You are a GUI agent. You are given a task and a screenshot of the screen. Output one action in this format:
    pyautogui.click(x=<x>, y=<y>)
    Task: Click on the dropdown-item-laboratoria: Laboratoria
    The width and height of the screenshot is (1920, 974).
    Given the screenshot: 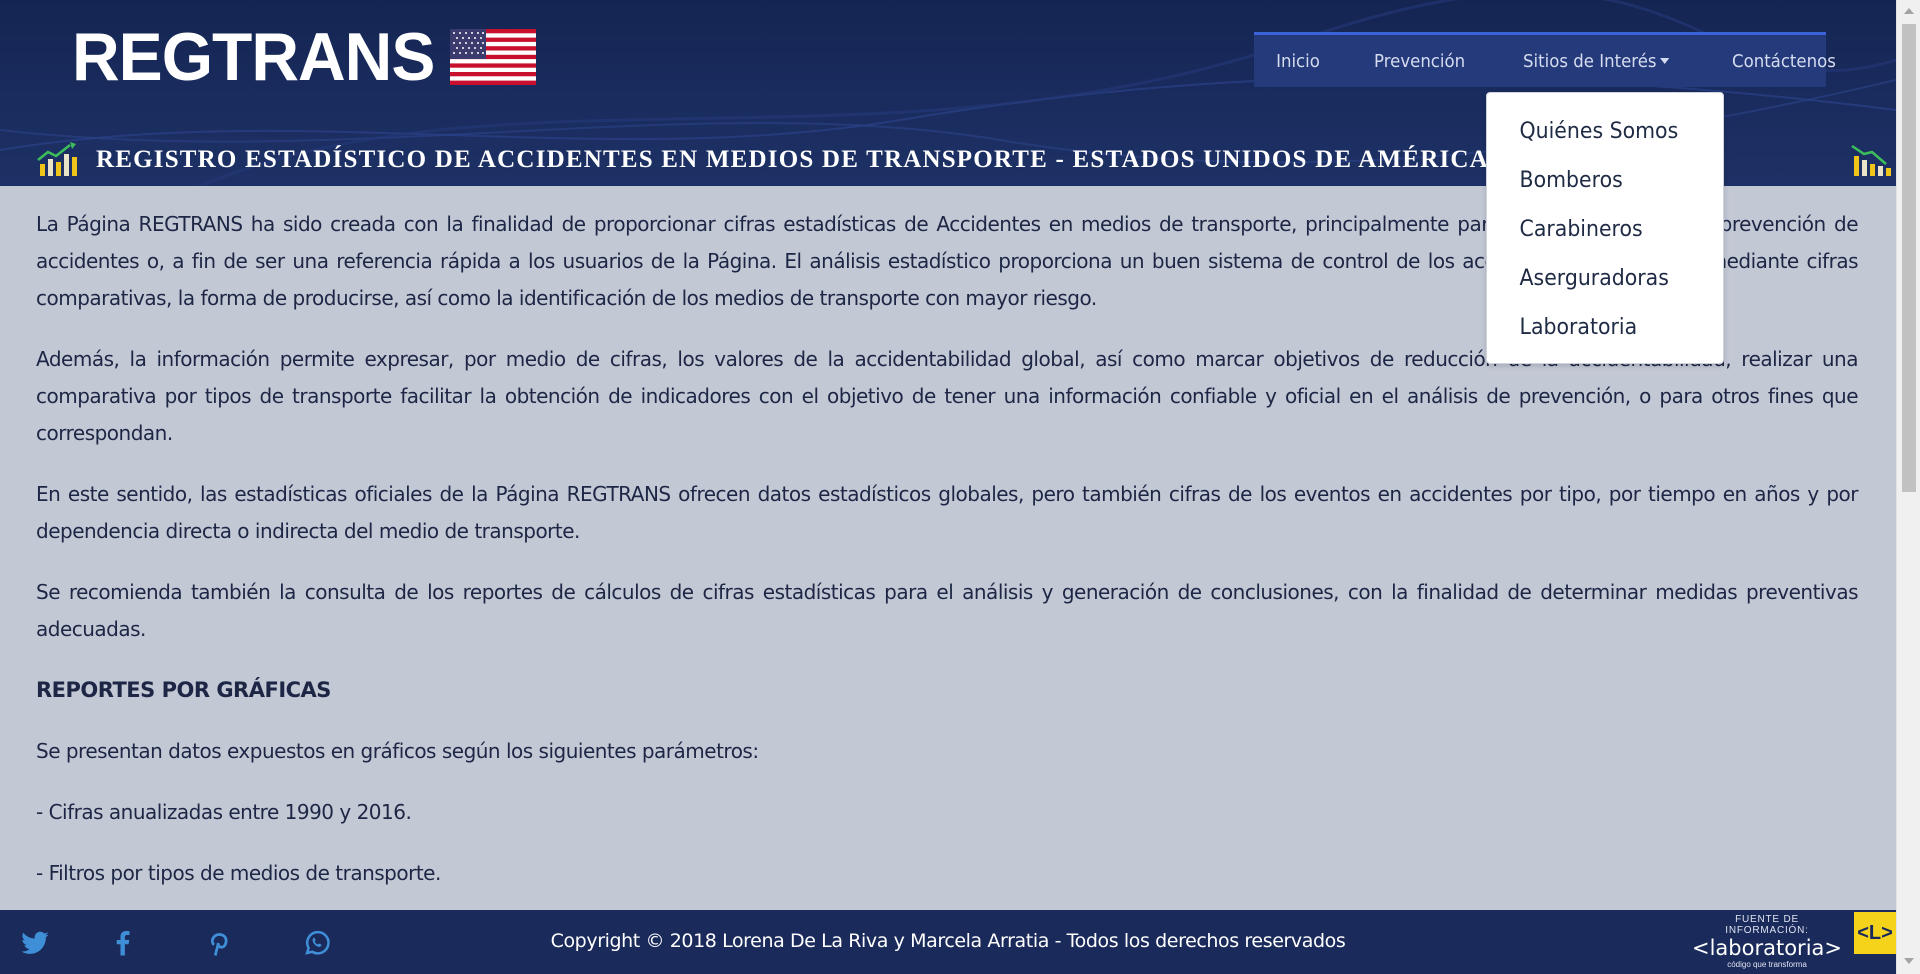 What is the action you would take?
    pyautogui.click(x=1596, y=327)
    